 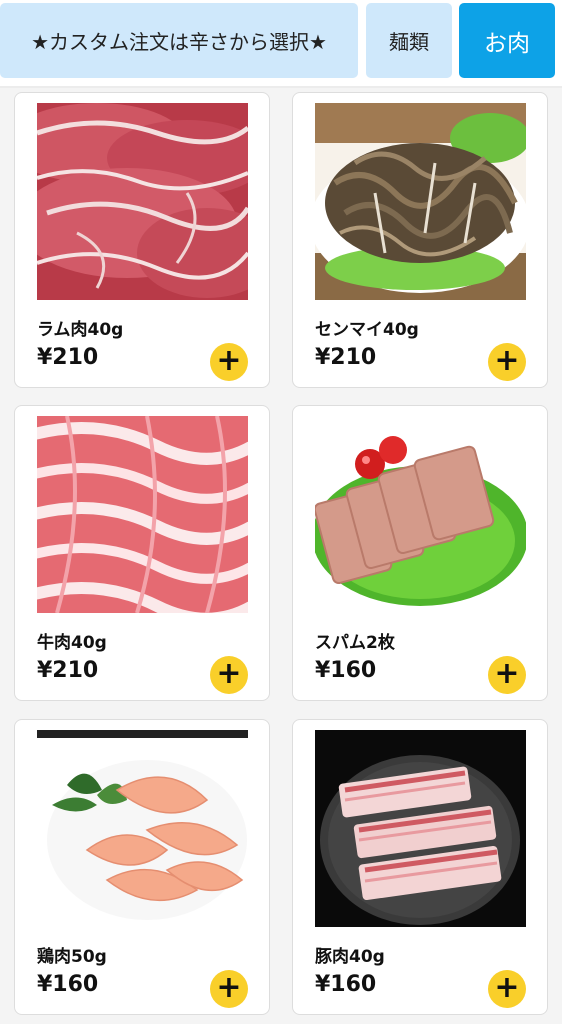 What do you see at coordinates (142, 201) in the screenshot?
I see `lamb-slices-image` at bounding box center [142, 201].